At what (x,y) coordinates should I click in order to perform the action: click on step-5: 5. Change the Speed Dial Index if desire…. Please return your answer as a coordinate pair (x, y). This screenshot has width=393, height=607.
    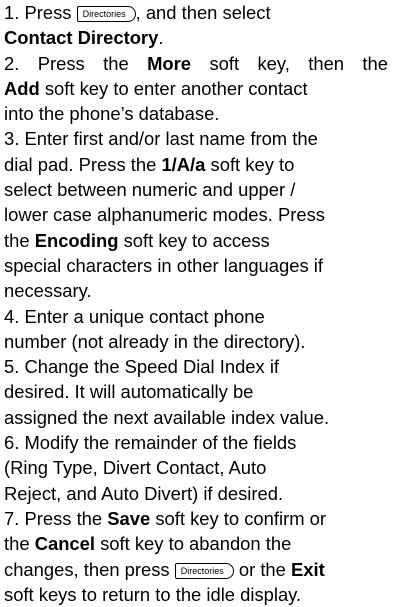
    Looking at the image, I should click on (196, 392).